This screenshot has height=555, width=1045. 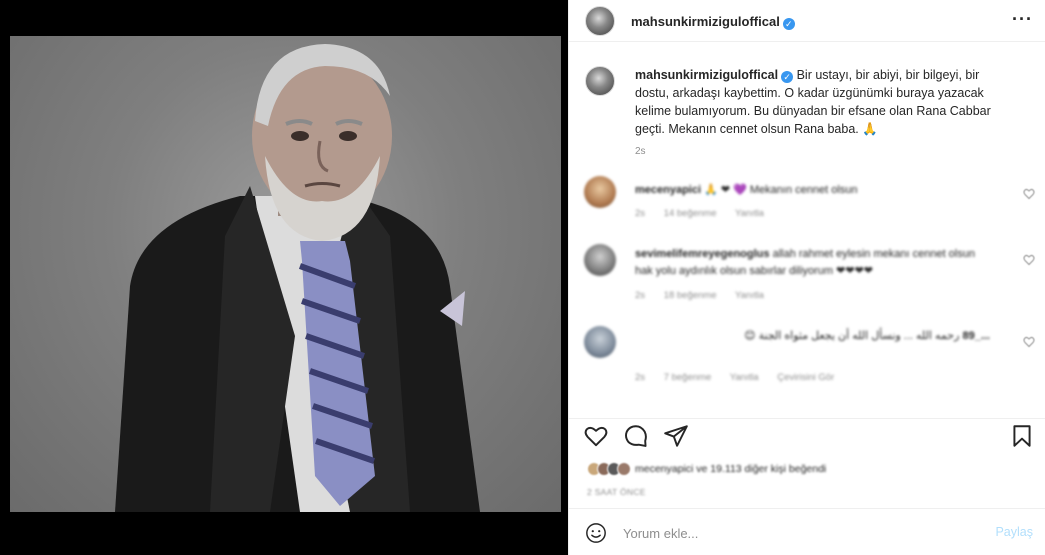 I want to click on add-comment-bar: Paylaş, so click(x=807, y=531).